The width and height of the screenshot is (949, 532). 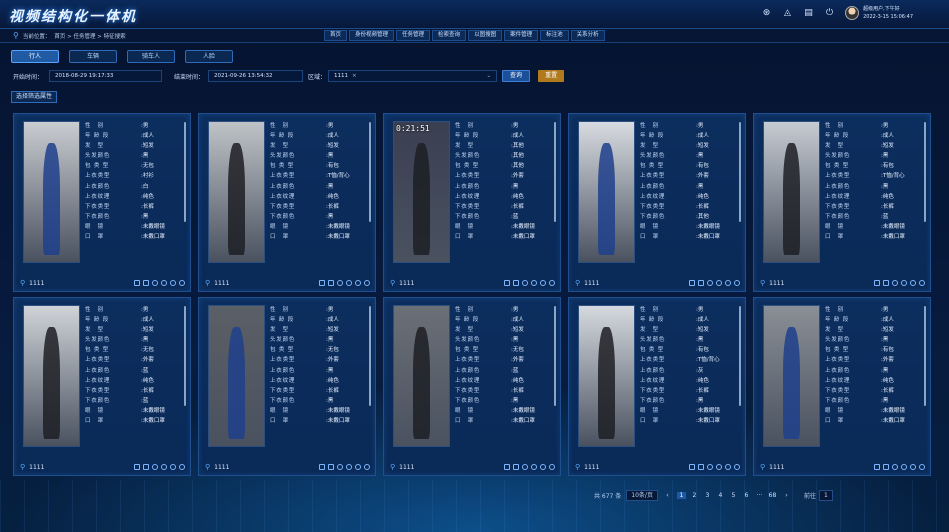 What do you see at coordinates (35, 56) in the screenshot?
I see `tab-0: 行人` at bounding box center [35, 56].